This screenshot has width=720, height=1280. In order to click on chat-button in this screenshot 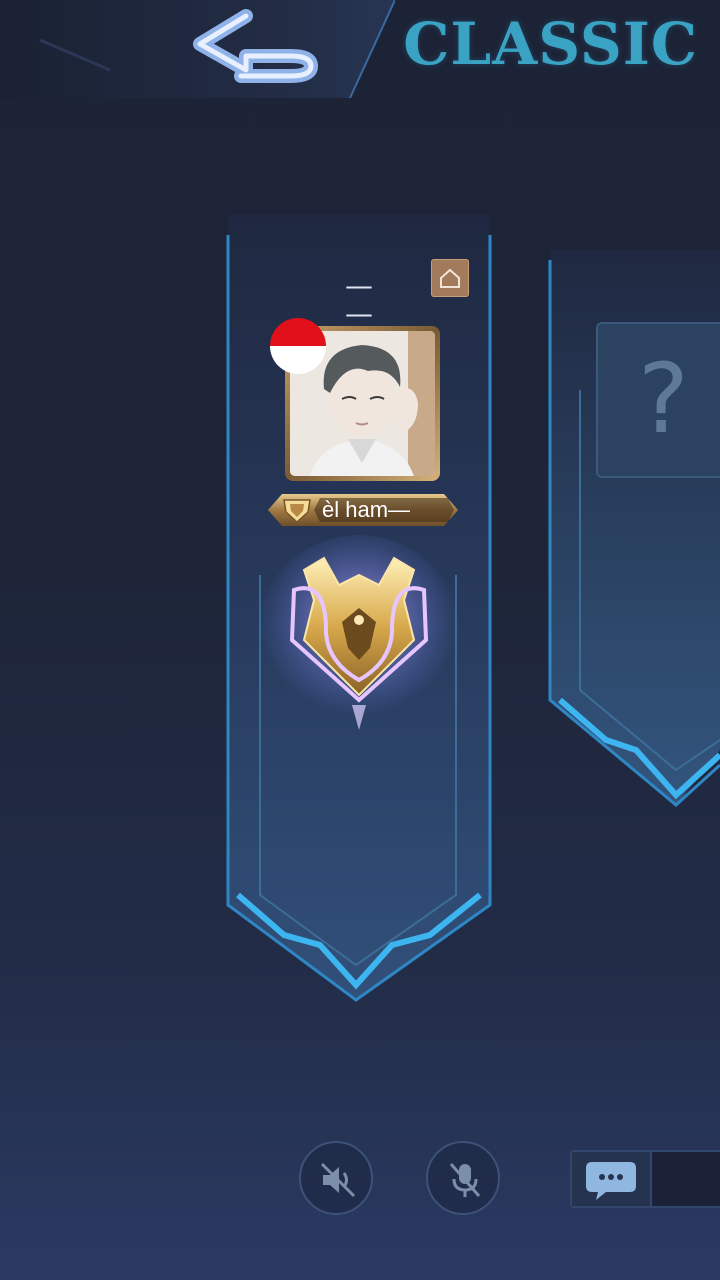, I will do `click(612, 1179)`.